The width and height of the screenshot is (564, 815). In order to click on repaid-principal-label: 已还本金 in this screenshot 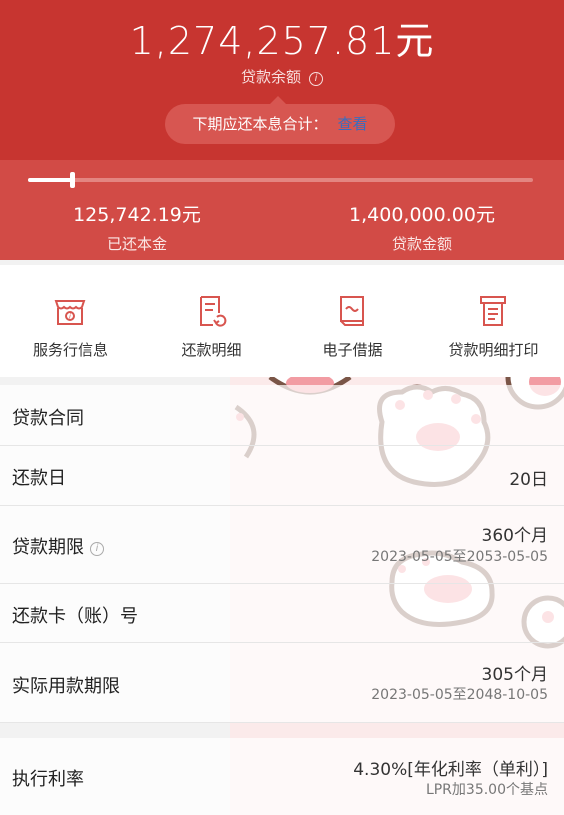, I will do `click(136, 244)`.